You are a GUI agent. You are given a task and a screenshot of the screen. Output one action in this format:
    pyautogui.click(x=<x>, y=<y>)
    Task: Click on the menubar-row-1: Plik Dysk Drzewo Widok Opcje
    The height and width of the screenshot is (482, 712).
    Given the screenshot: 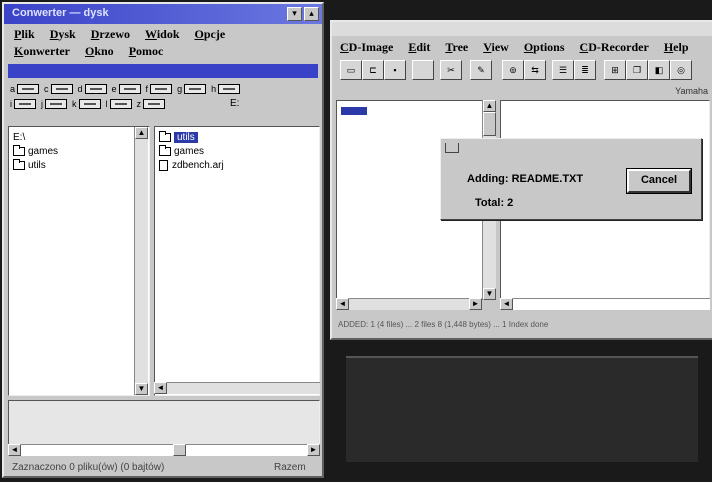 What is the action you would take?
    pyautogui.click(x=168, y=34)
    